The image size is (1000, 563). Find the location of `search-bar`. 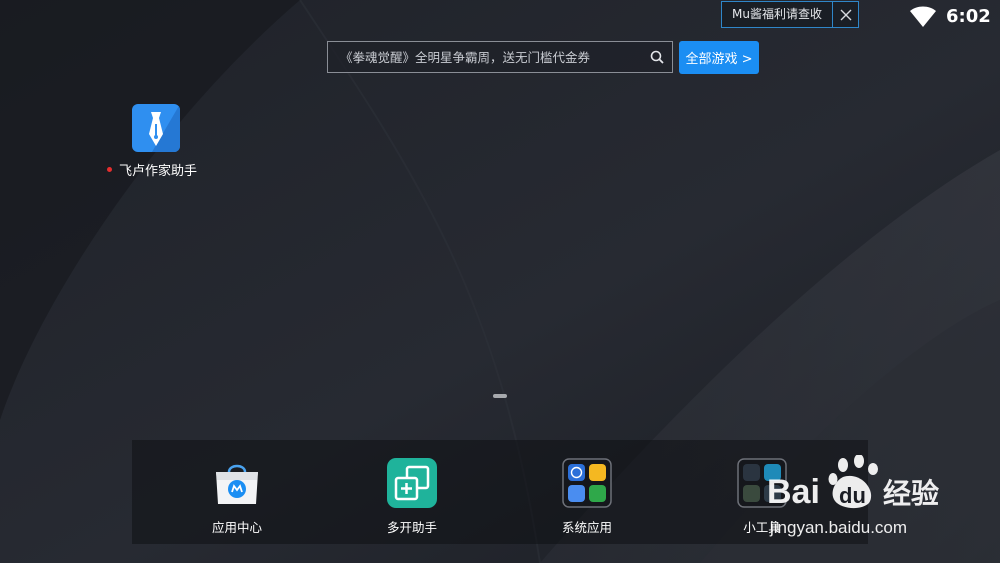

search-bar is located at coordinates (500, 57).